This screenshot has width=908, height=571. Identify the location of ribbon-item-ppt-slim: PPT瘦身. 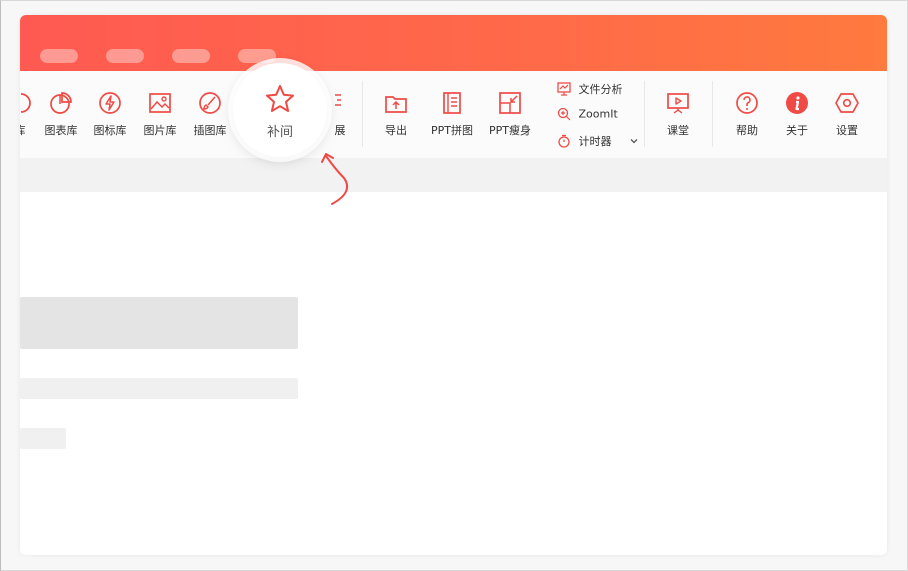
(510, 118).